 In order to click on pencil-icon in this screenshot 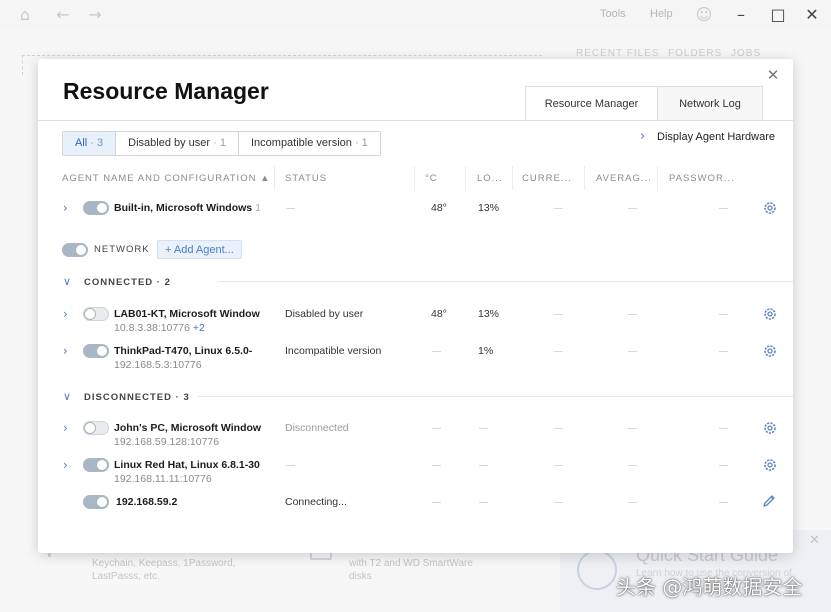, I will do `click(769, 501)`.